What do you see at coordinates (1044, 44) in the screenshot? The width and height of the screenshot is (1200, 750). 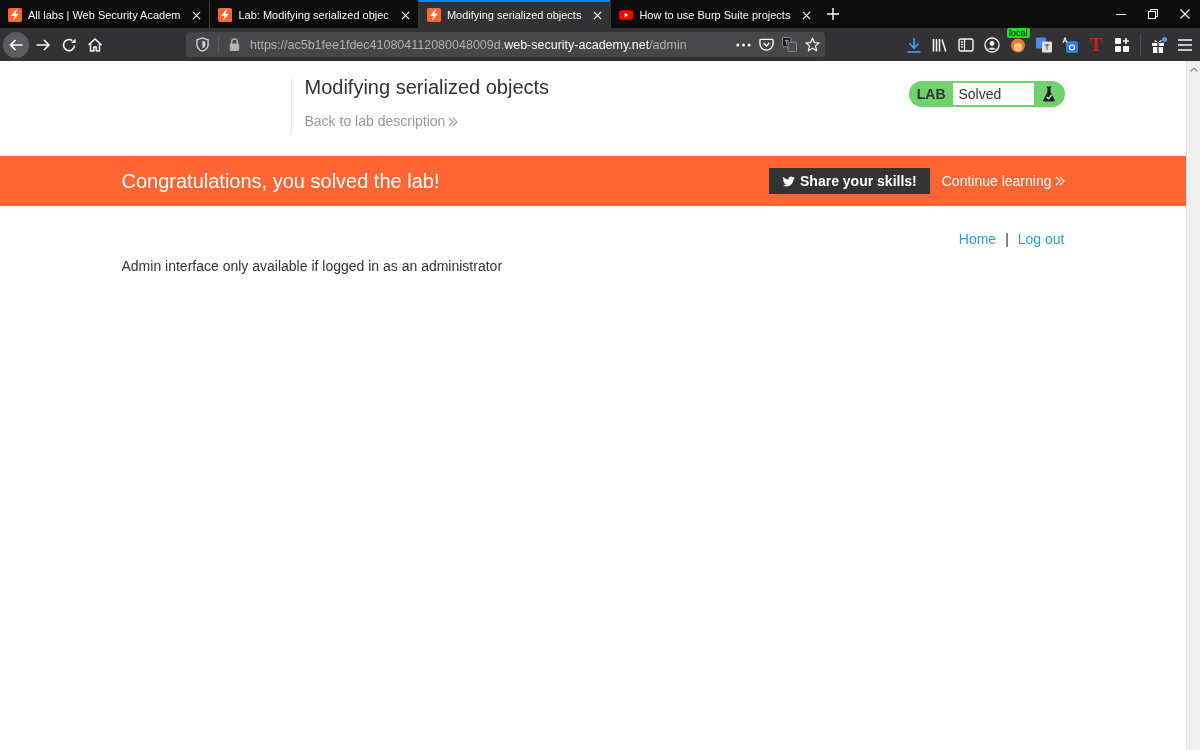 I see `translate-icon` at bounding box center [1044, 44].